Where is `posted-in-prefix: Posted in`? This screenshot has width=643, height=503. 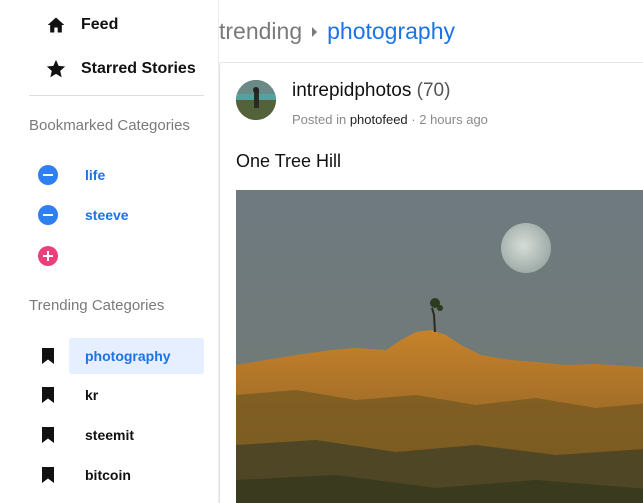
posted-in-prefix: Posted in is located at coordinates (319, 119).